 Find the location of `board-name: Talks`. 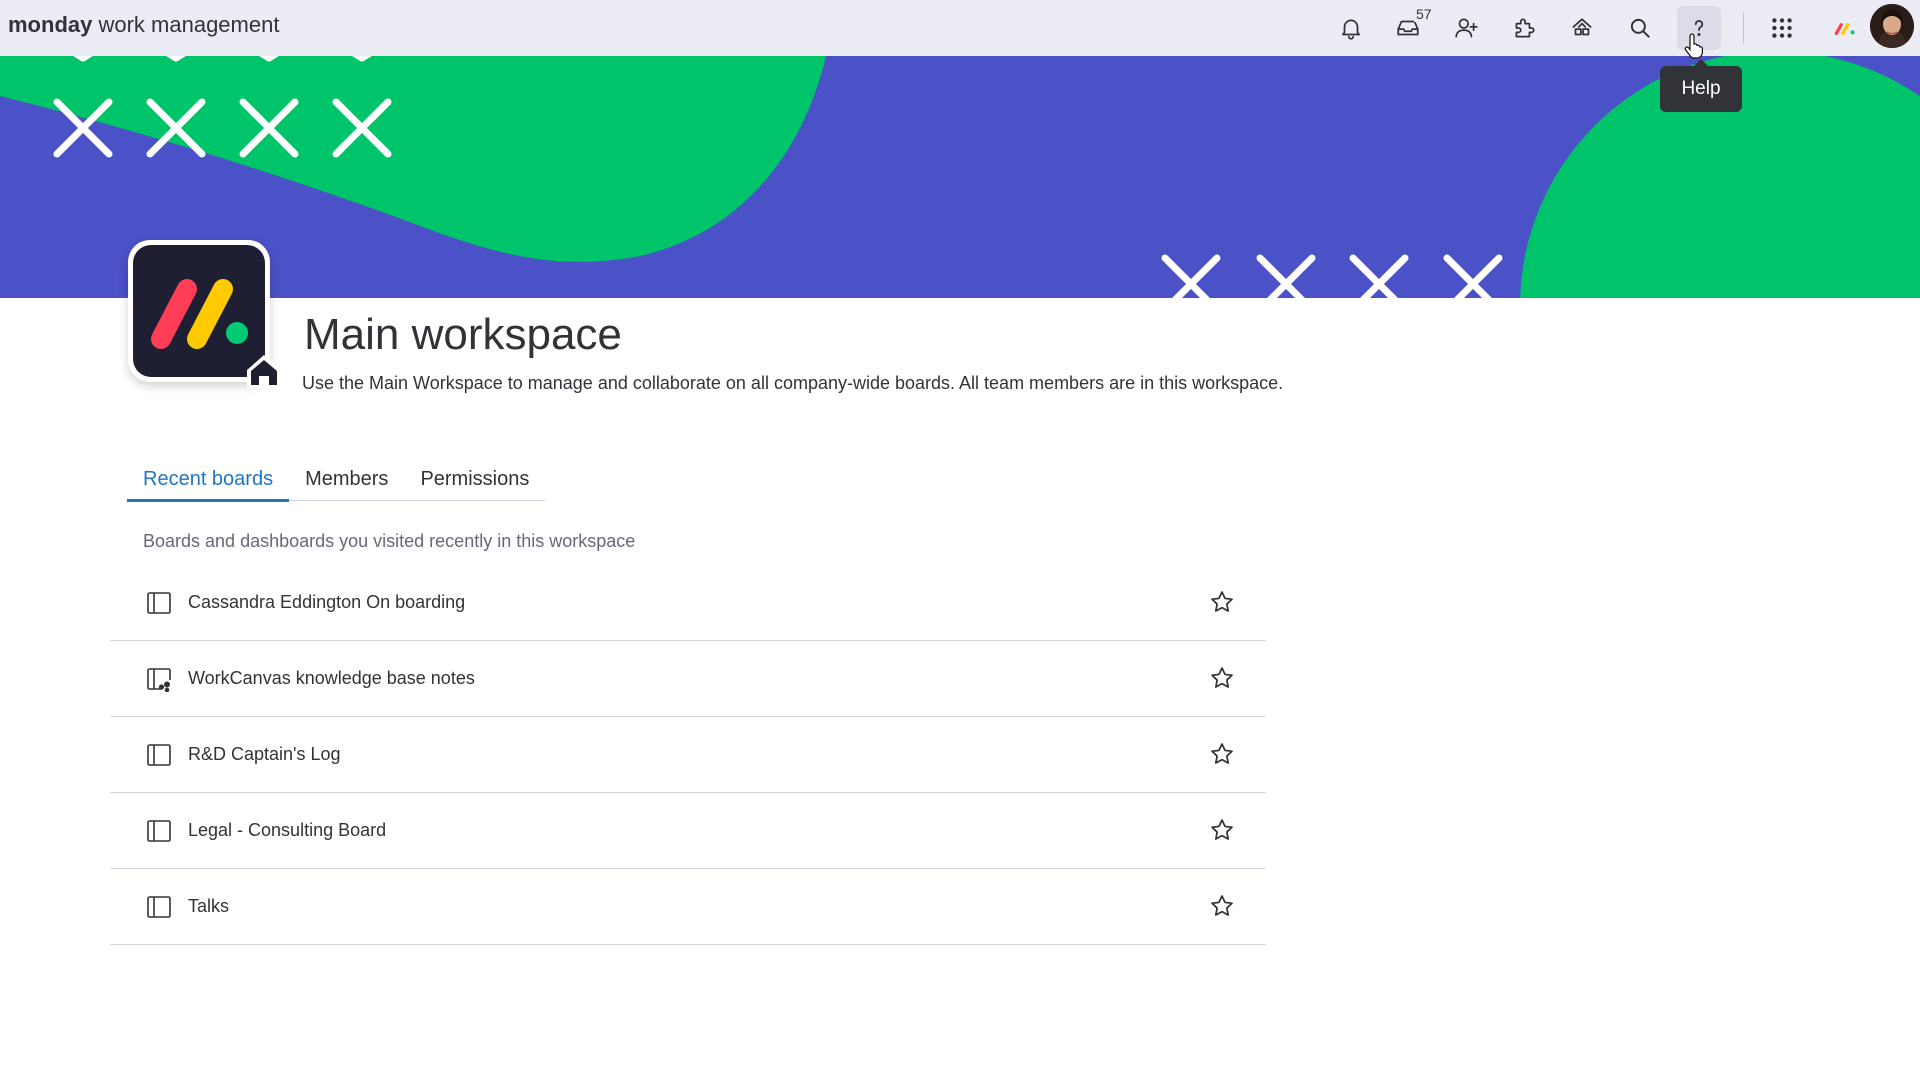

board-name: Talks is located at coordinates (209, 906).